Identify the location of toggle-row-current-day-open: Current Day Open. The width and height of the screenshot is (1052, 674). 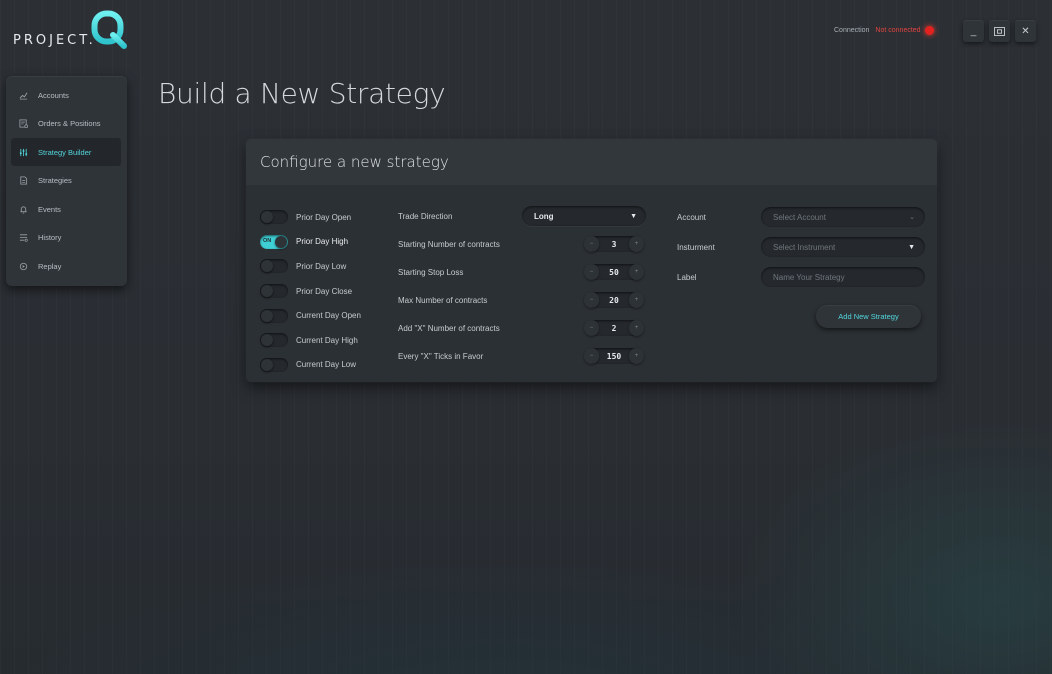
(310, 315).